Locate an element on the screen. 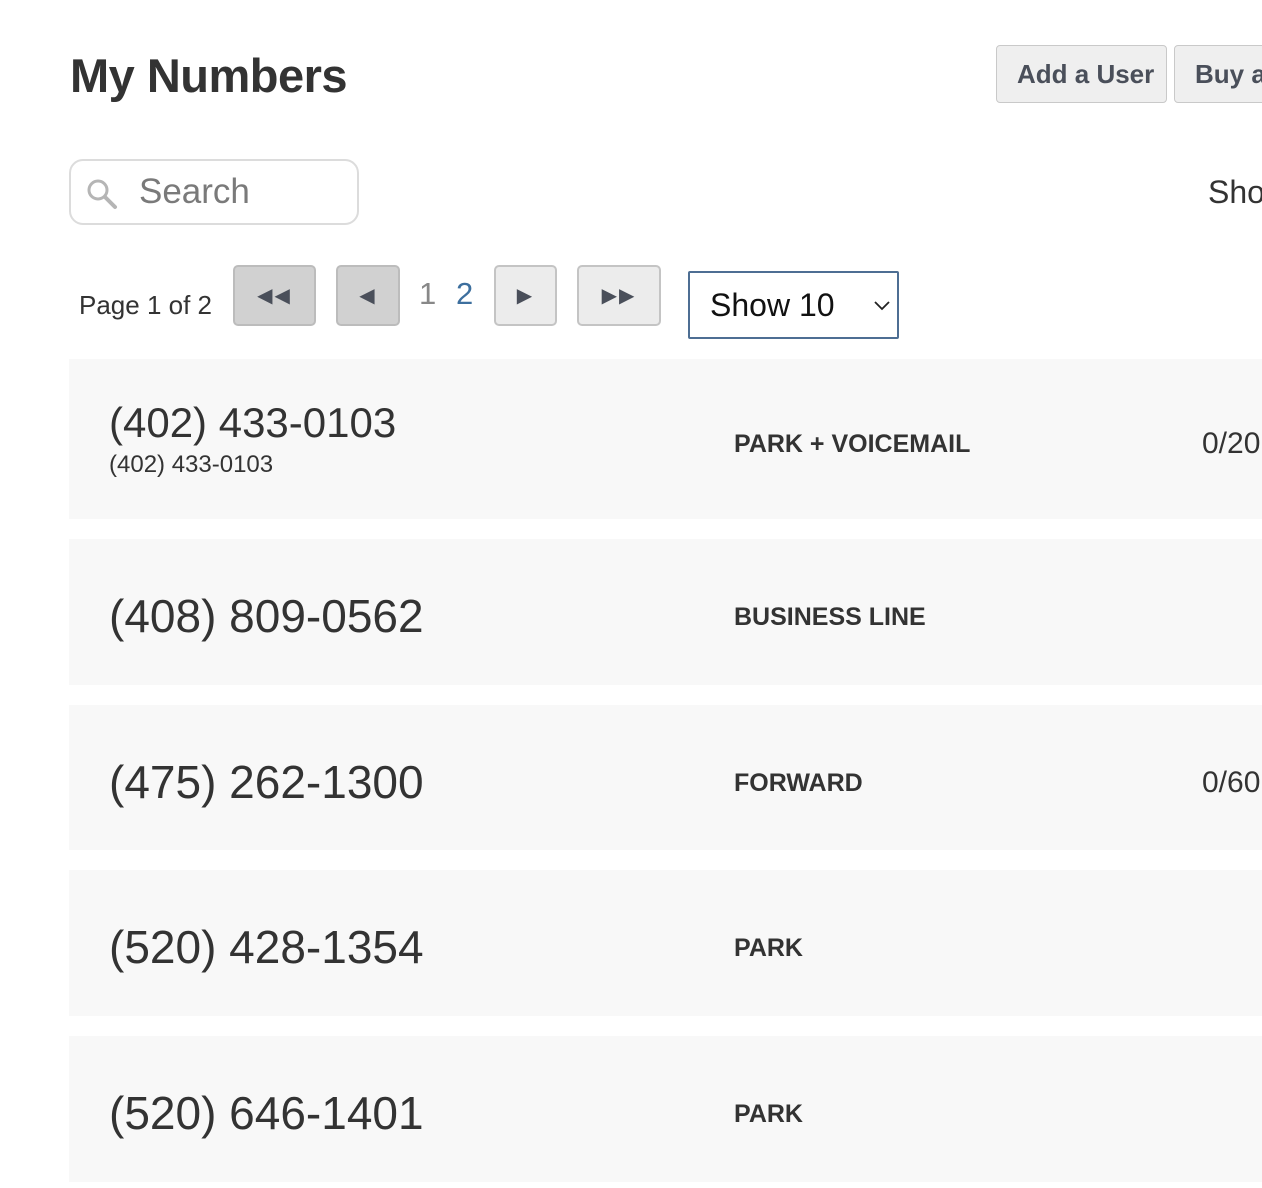 The height and width of the screenshot is (1188, 1262). number-type: FORWARD is located at coordinates (798, 783).